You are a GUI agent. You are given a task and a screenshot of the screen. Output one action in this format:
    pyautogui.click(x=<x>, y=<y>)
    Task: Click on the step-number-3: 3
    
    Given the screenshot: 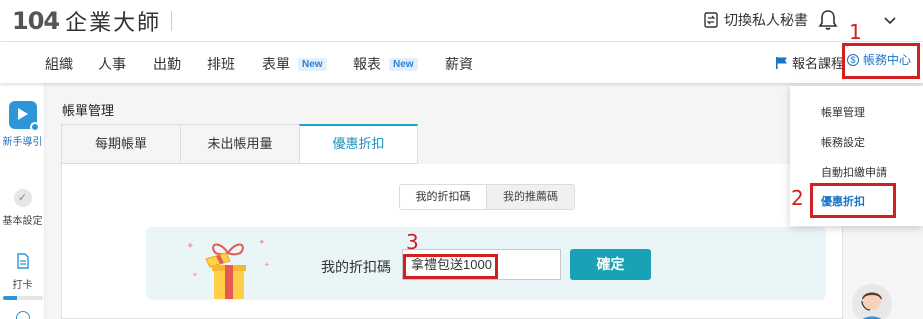 What is the action you would take?
    pyautogui.click(x=412, y=242)
    